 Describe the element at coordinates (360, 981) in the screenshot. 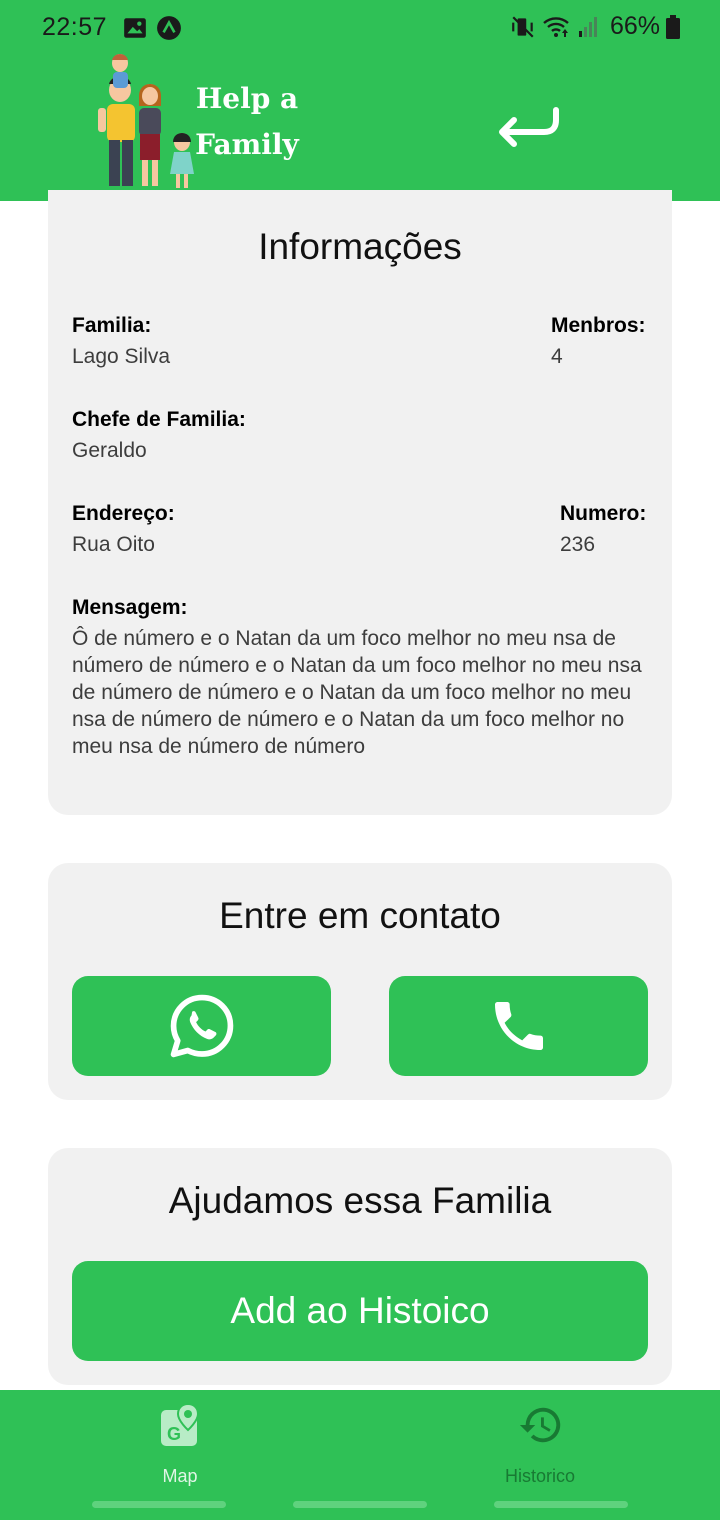

I see `contact-card: Entre em contato` at that location.